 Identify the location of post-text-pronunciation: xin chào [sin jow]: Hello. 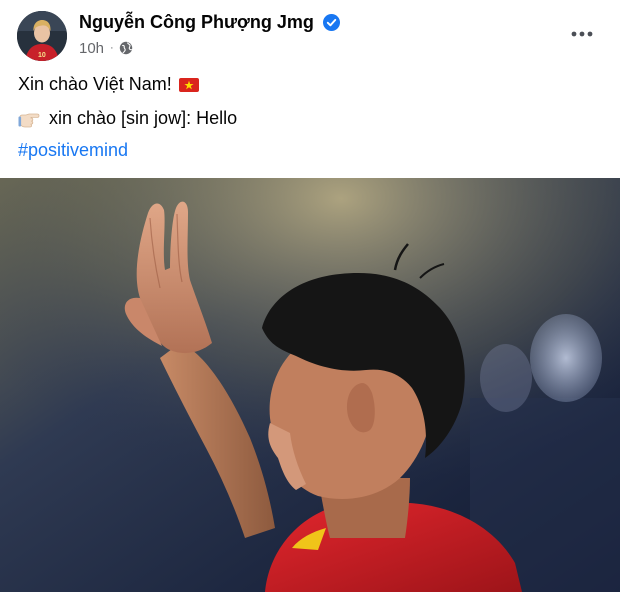
(127, 118).